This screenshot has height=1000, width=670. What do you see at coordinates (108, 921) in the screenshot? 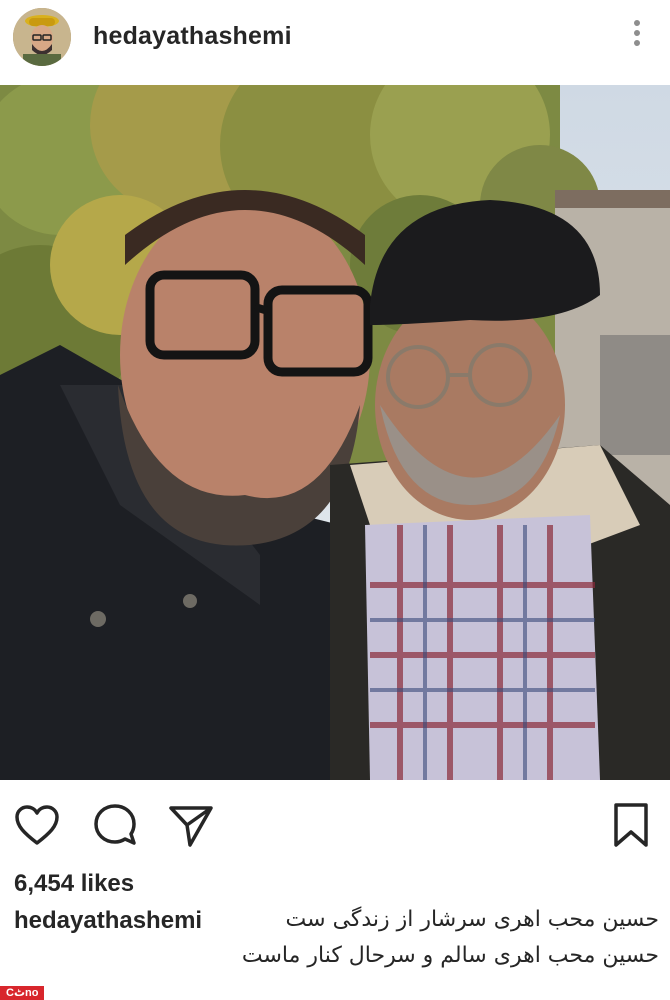
I see `caption-username: hedayathashemi` at bounding box center [108, 921].